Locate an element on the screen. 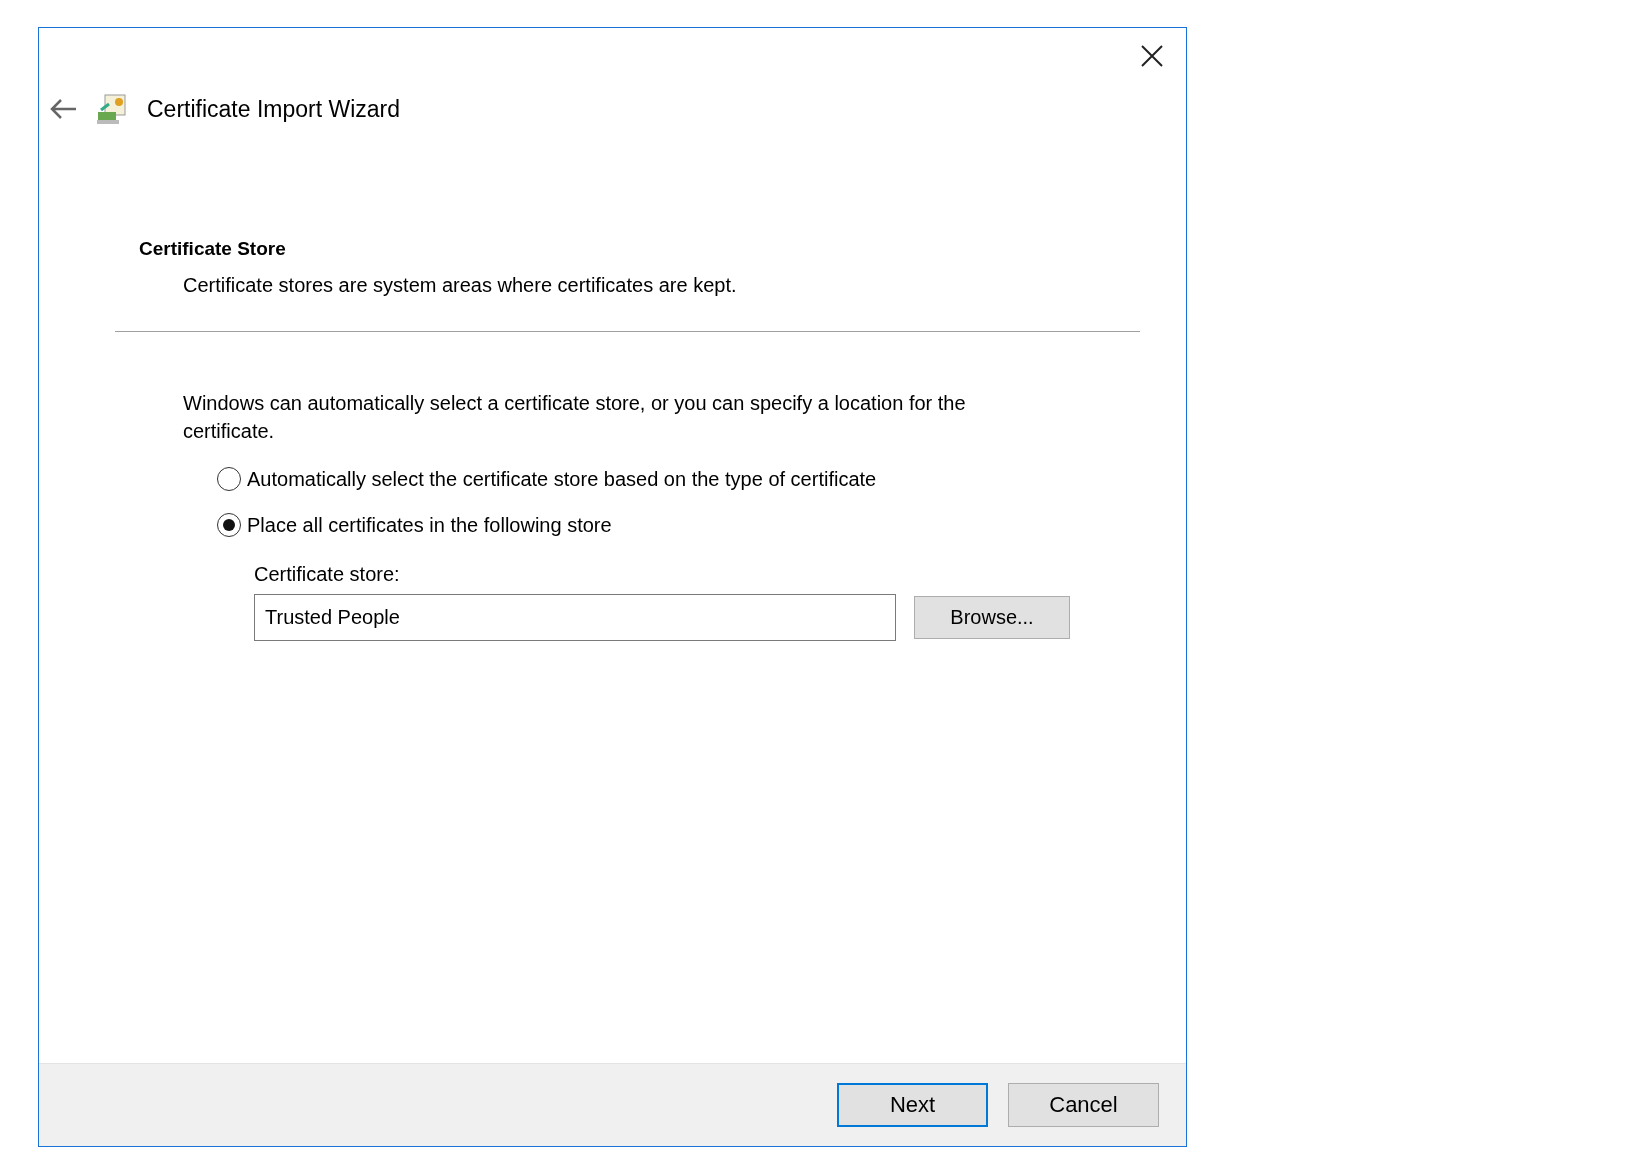 This screenshot has width=1642, height=1164. back-arrow-icon is located at coordinates (63, 109).